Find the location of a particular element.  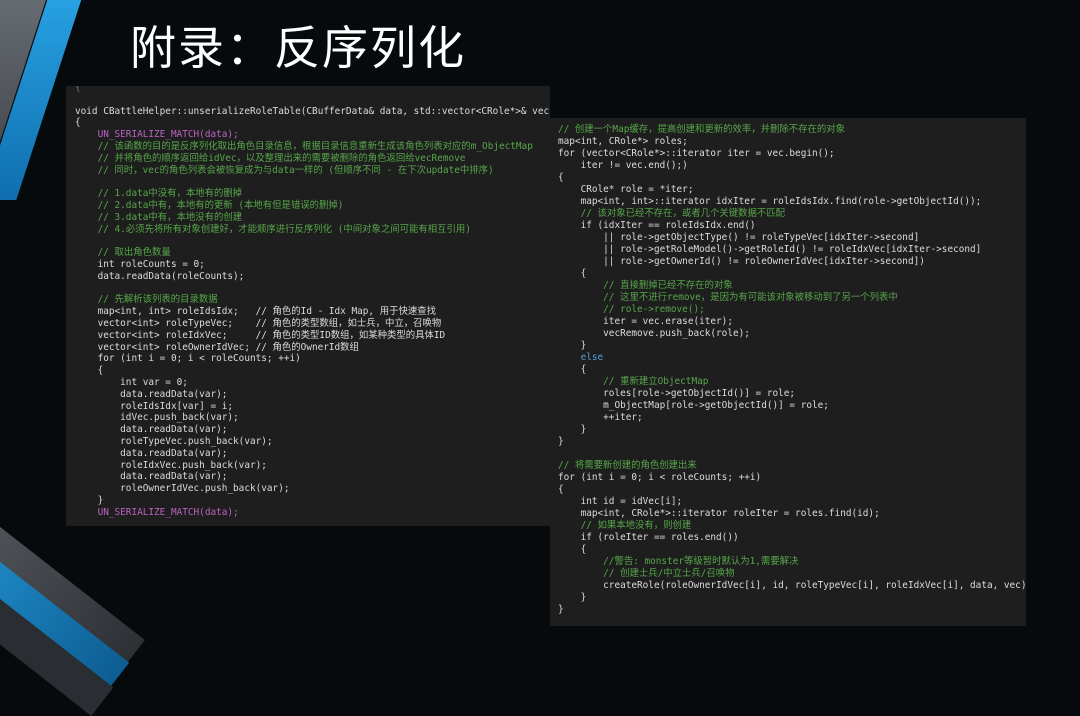

code-line: iter != vec.end();) is located at coordinates (623, 165).